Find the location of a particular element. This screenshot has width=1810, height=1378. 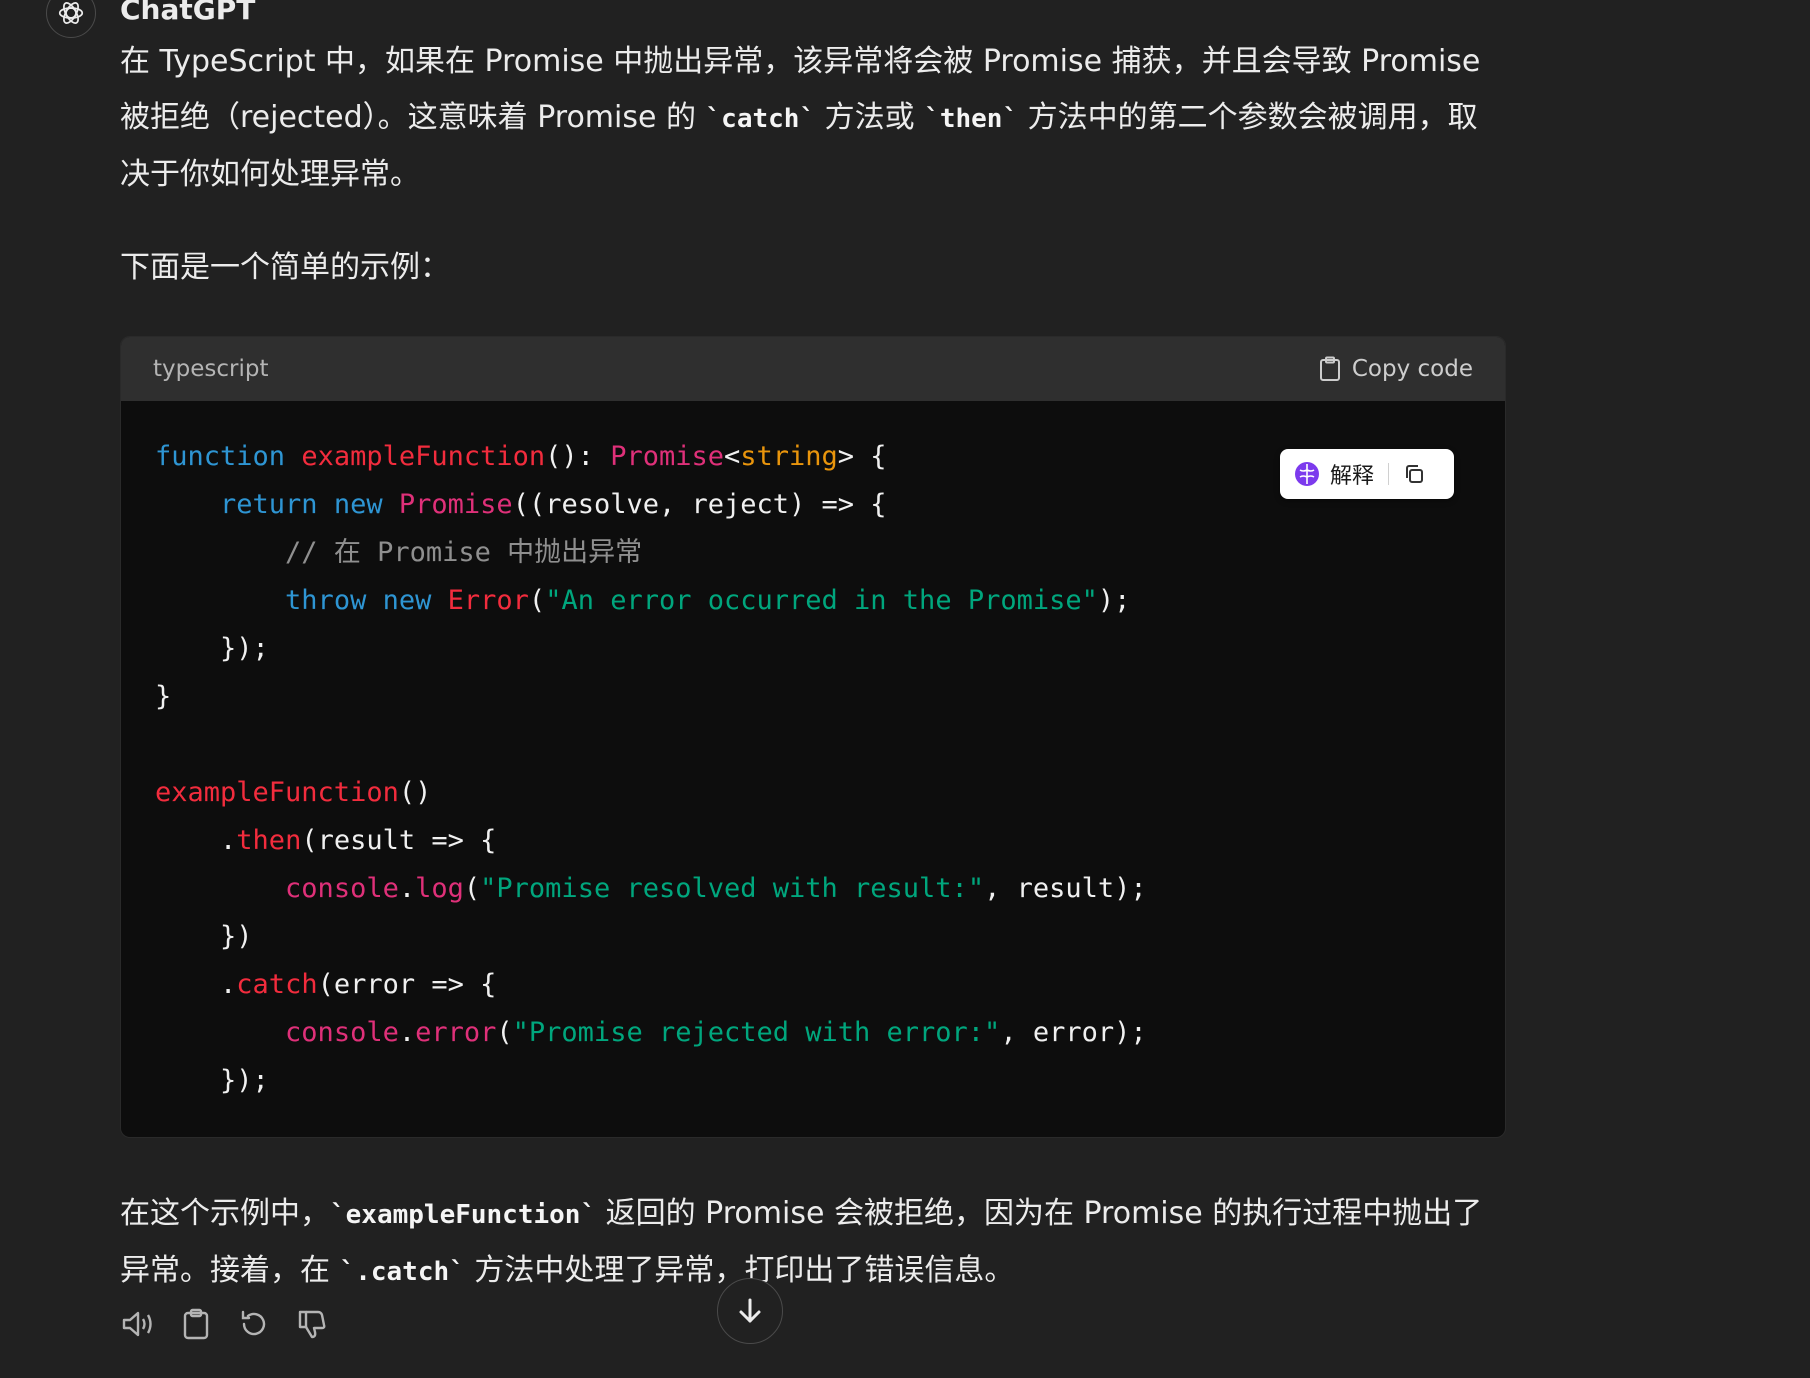

refresh-icon is located at coordinates (253, 1323).